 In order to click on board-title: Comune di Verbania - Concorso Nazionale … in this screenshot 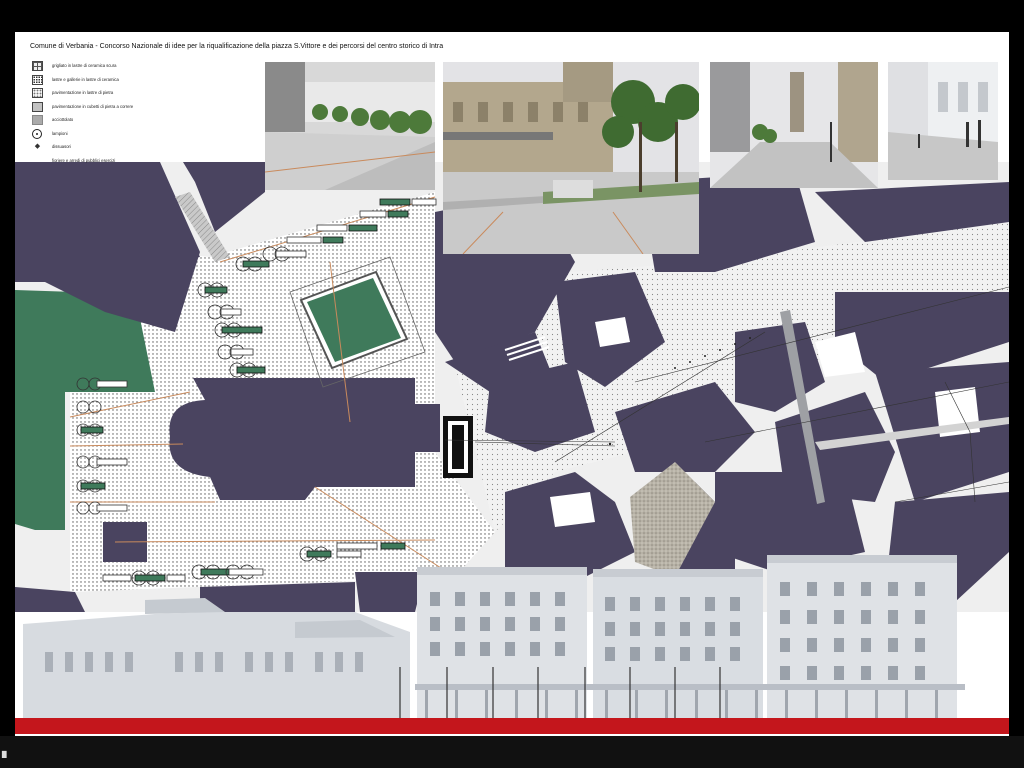, I will do `click(237, 46)`.